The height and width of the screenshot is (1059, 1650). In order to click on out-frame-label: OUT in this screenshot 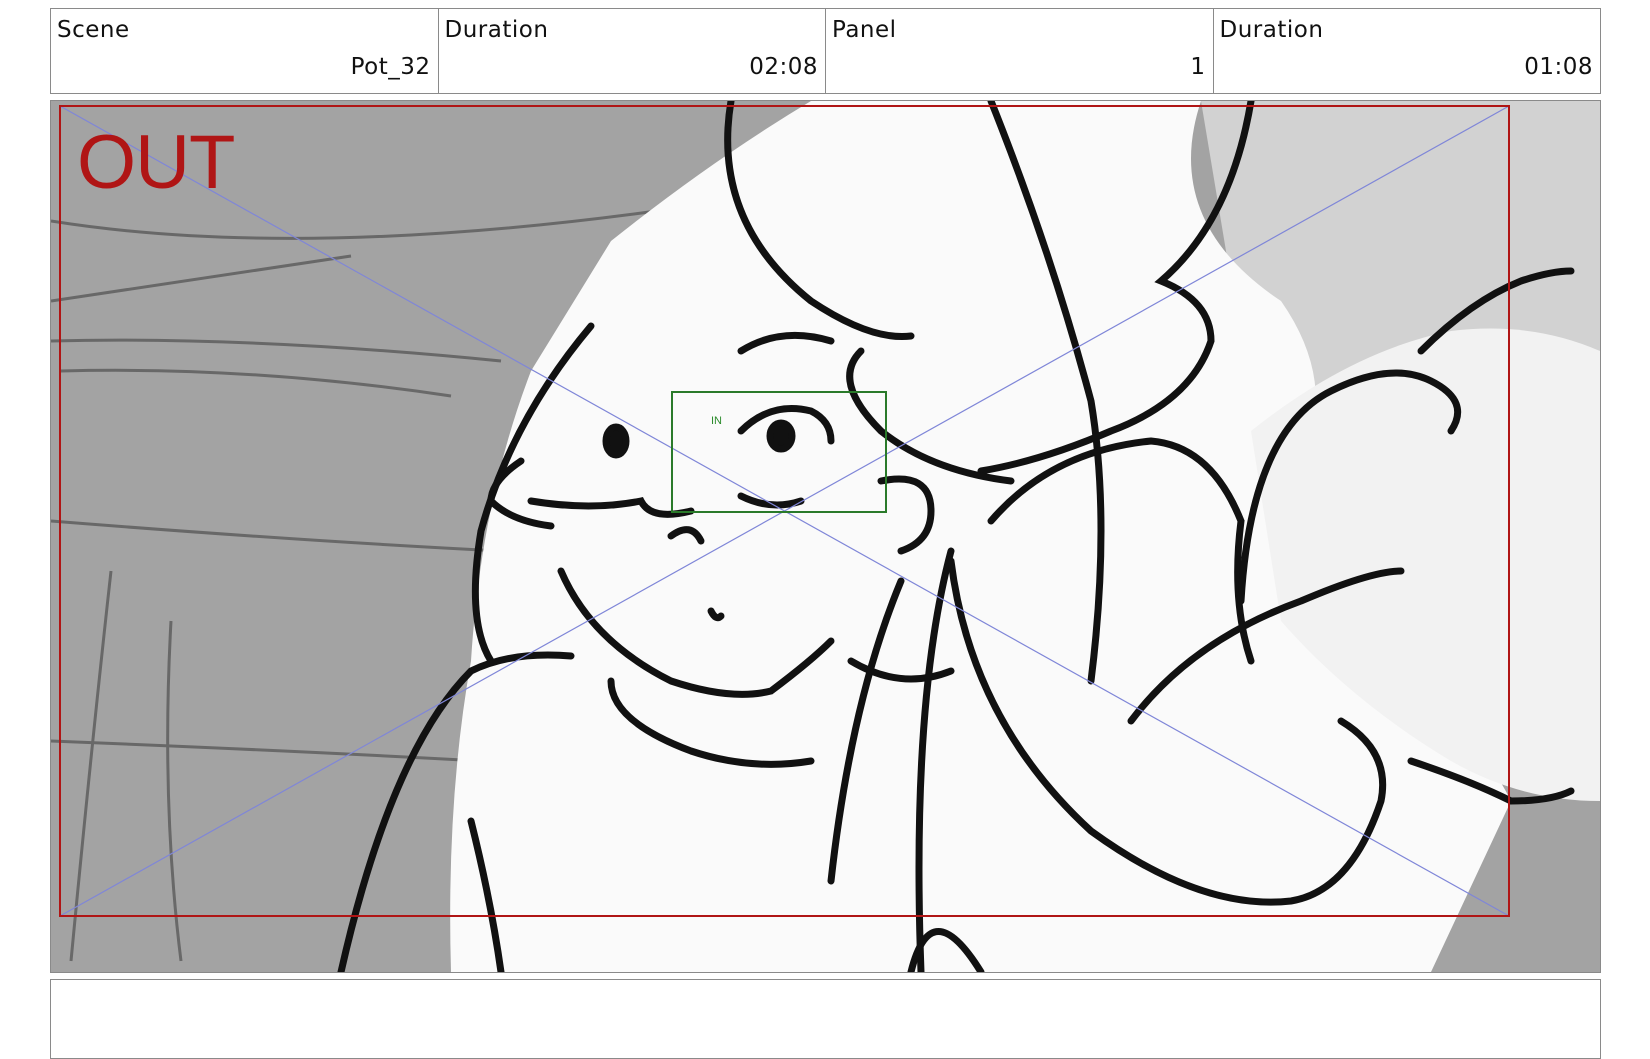, I will do `click(156, 162)`.